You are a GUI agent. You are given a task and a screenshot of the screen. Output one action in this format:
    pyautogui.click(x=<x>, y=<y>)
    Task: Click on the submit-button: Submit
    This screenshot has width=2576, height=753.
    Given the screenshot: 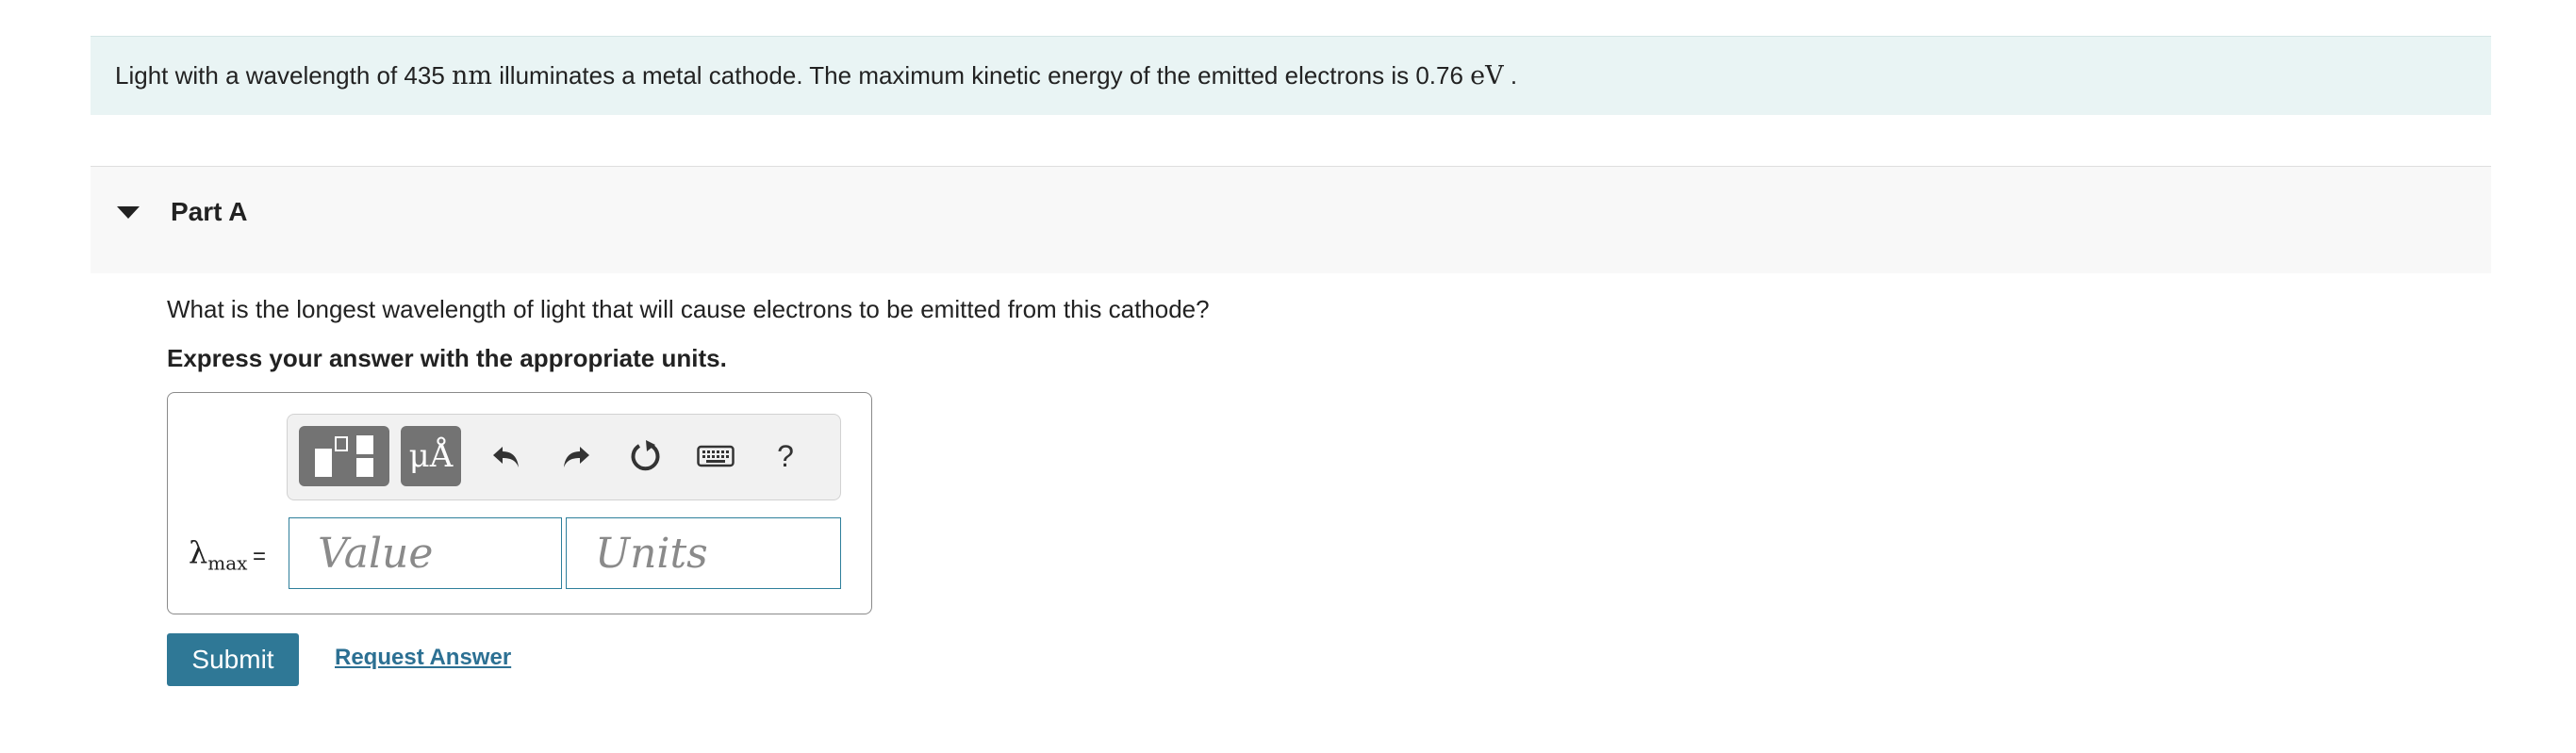 What is the action you would take?
    pyautogui.click(x=233, y=659)
    